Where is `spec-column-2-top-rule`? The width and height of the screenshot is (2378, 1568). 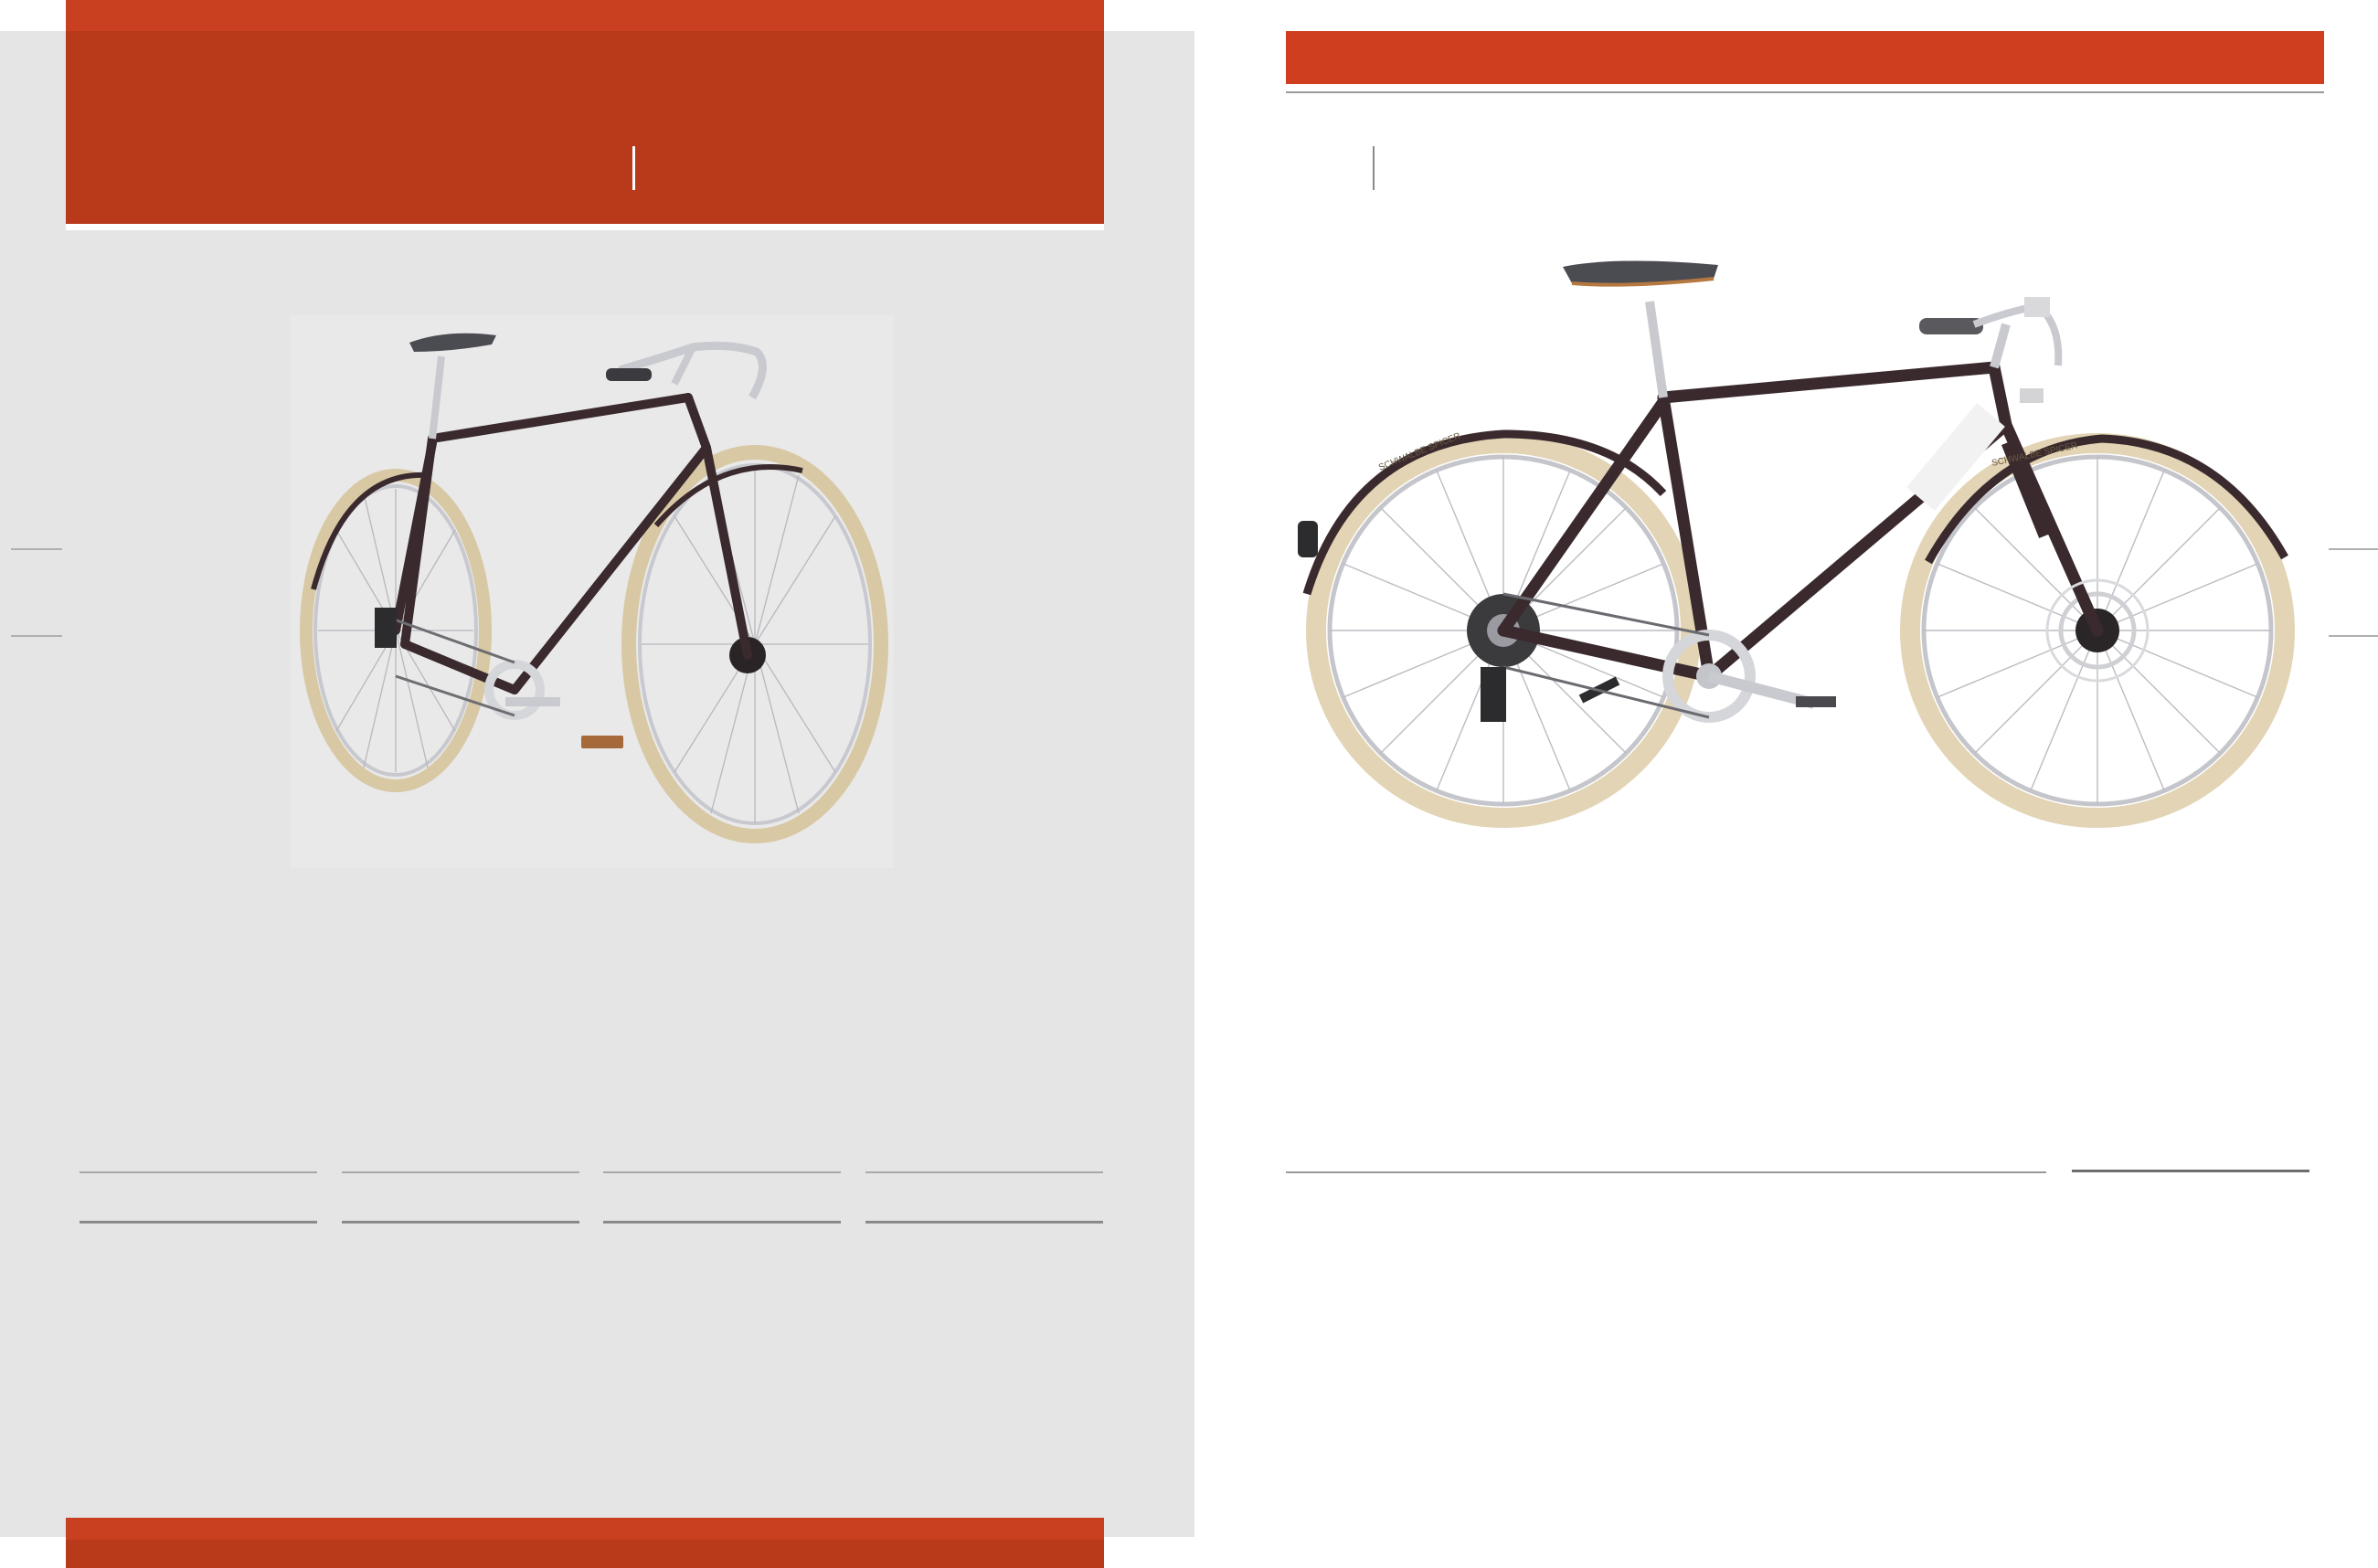
spec-column-2-top-rule is located at coordinates (460, 1172).